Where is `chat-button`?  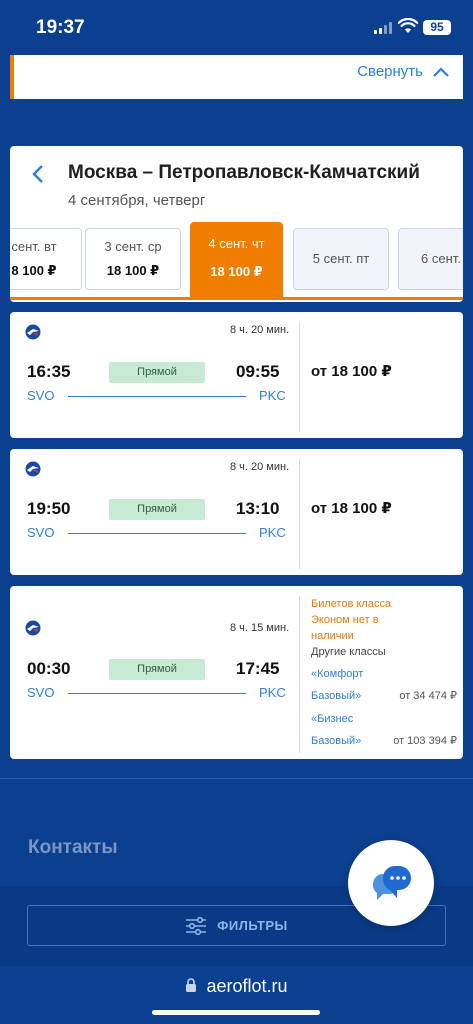
chat-button is located at coordinates (391, 883).